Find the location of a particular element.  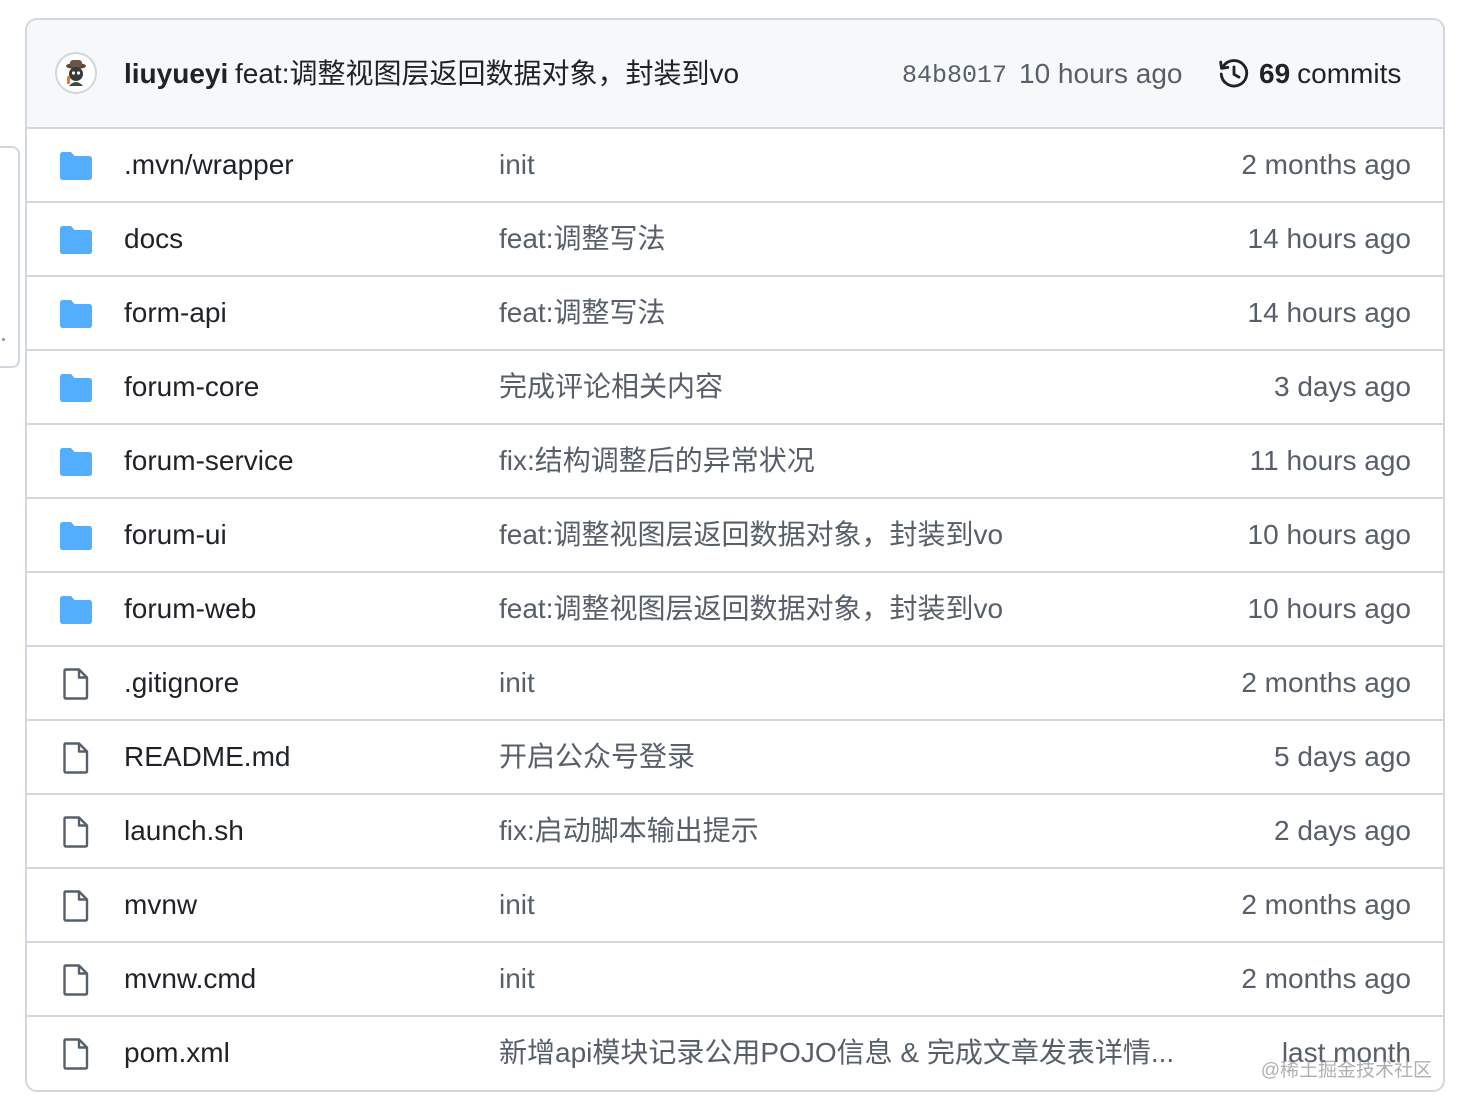

file-row: form-api feat:调整写法 14 hours ago is located at coordinates (735, 314).